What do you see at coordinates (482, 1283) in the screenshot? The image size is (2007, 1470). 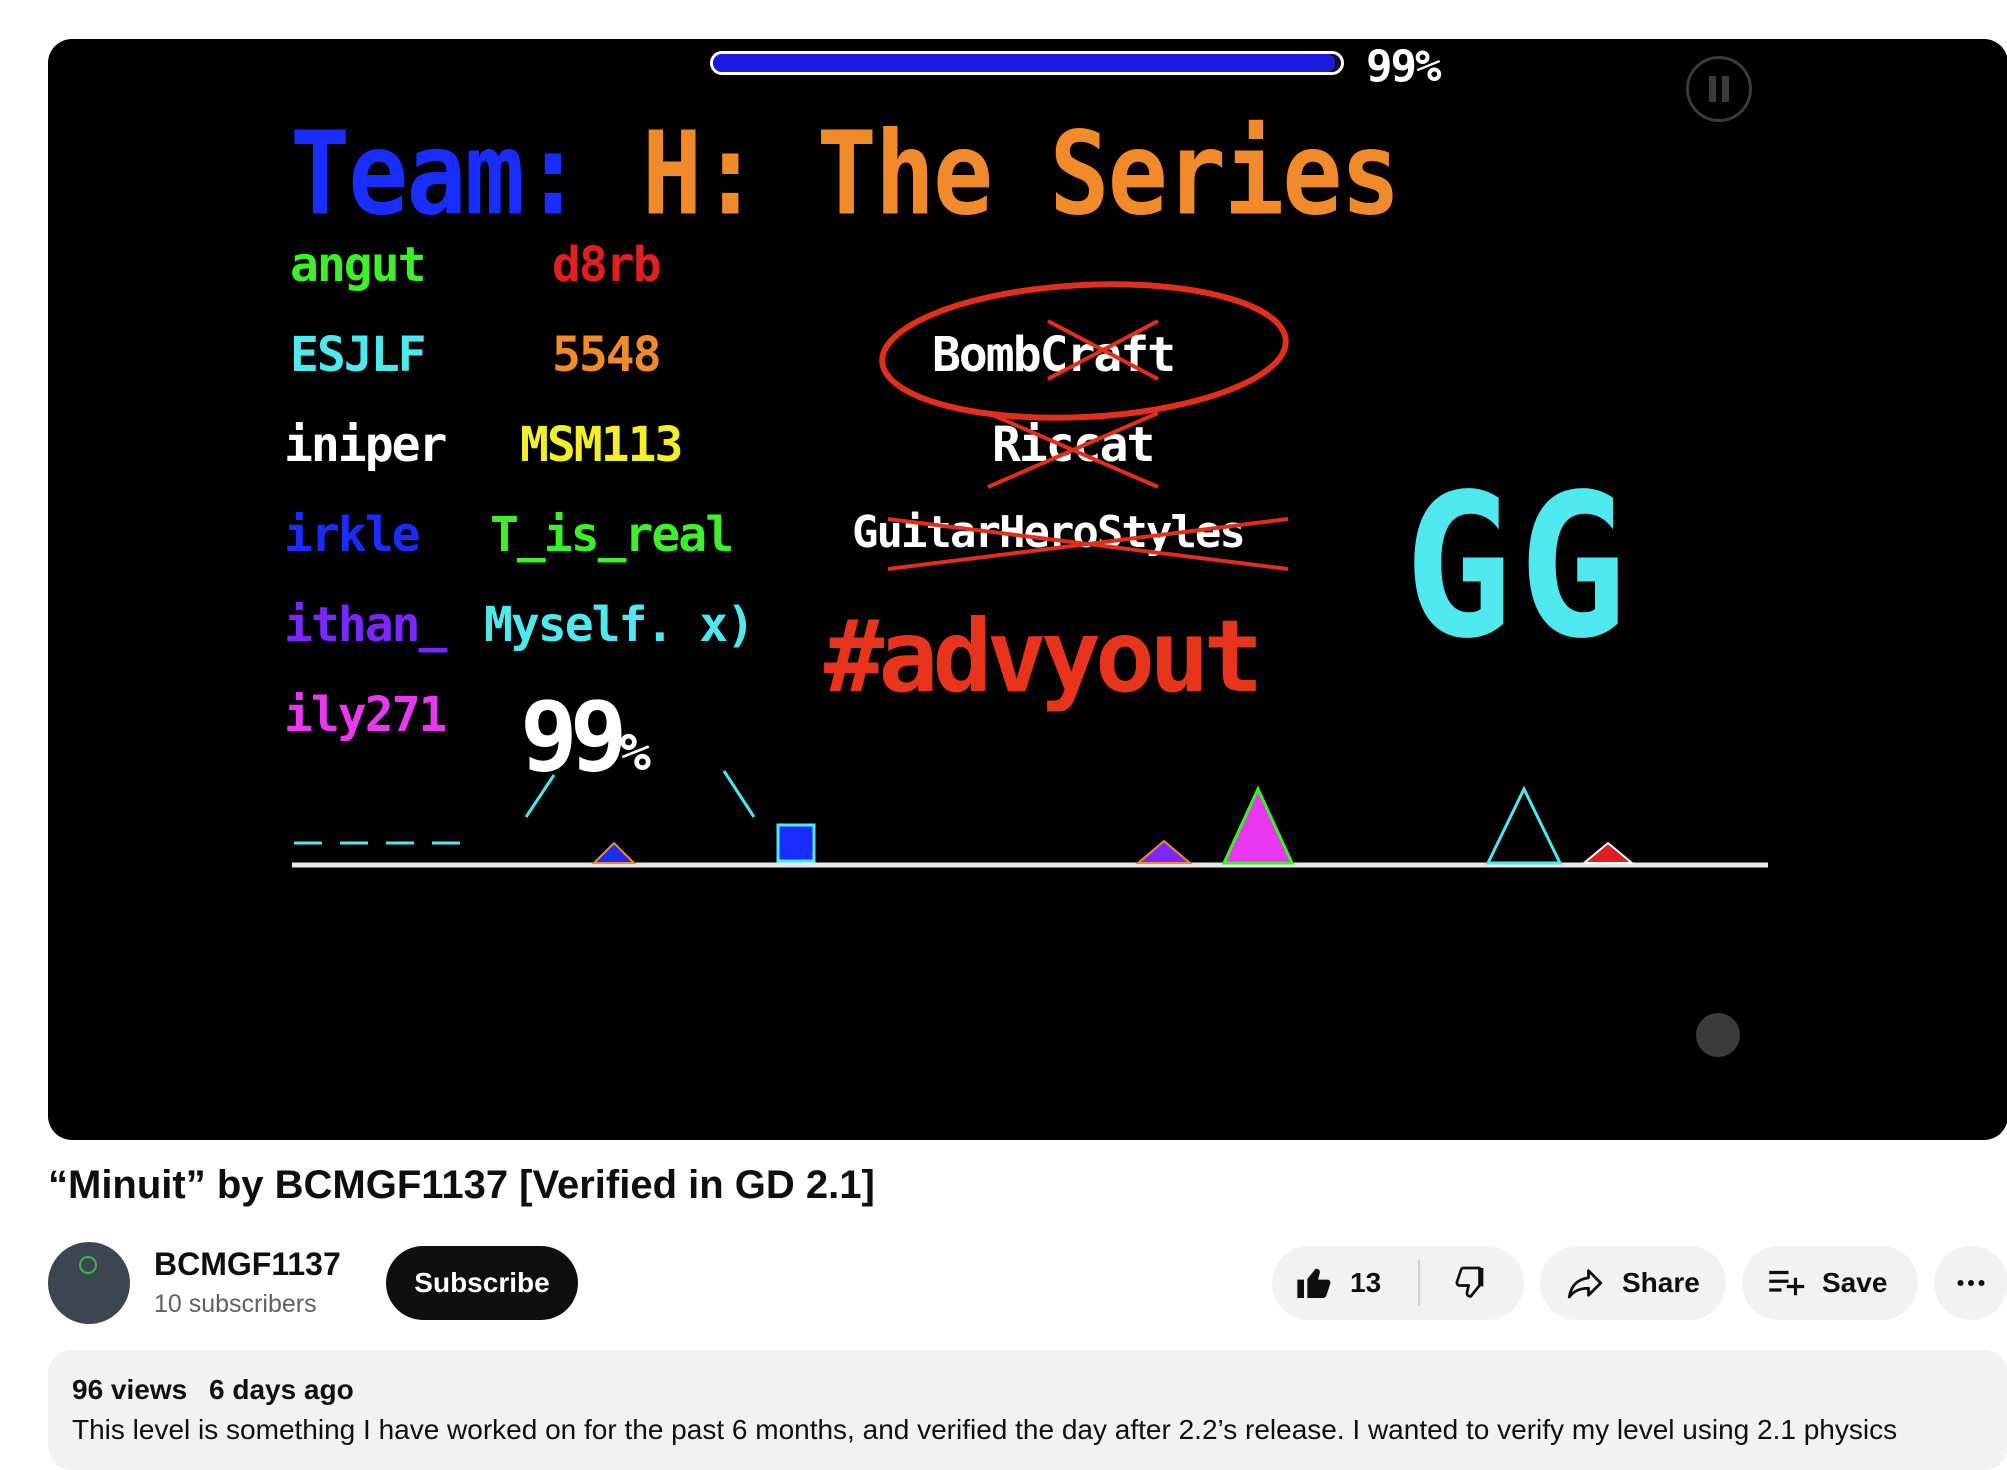 I see `subscribe-button: Subscribe` at bounding box center [482, 1283].